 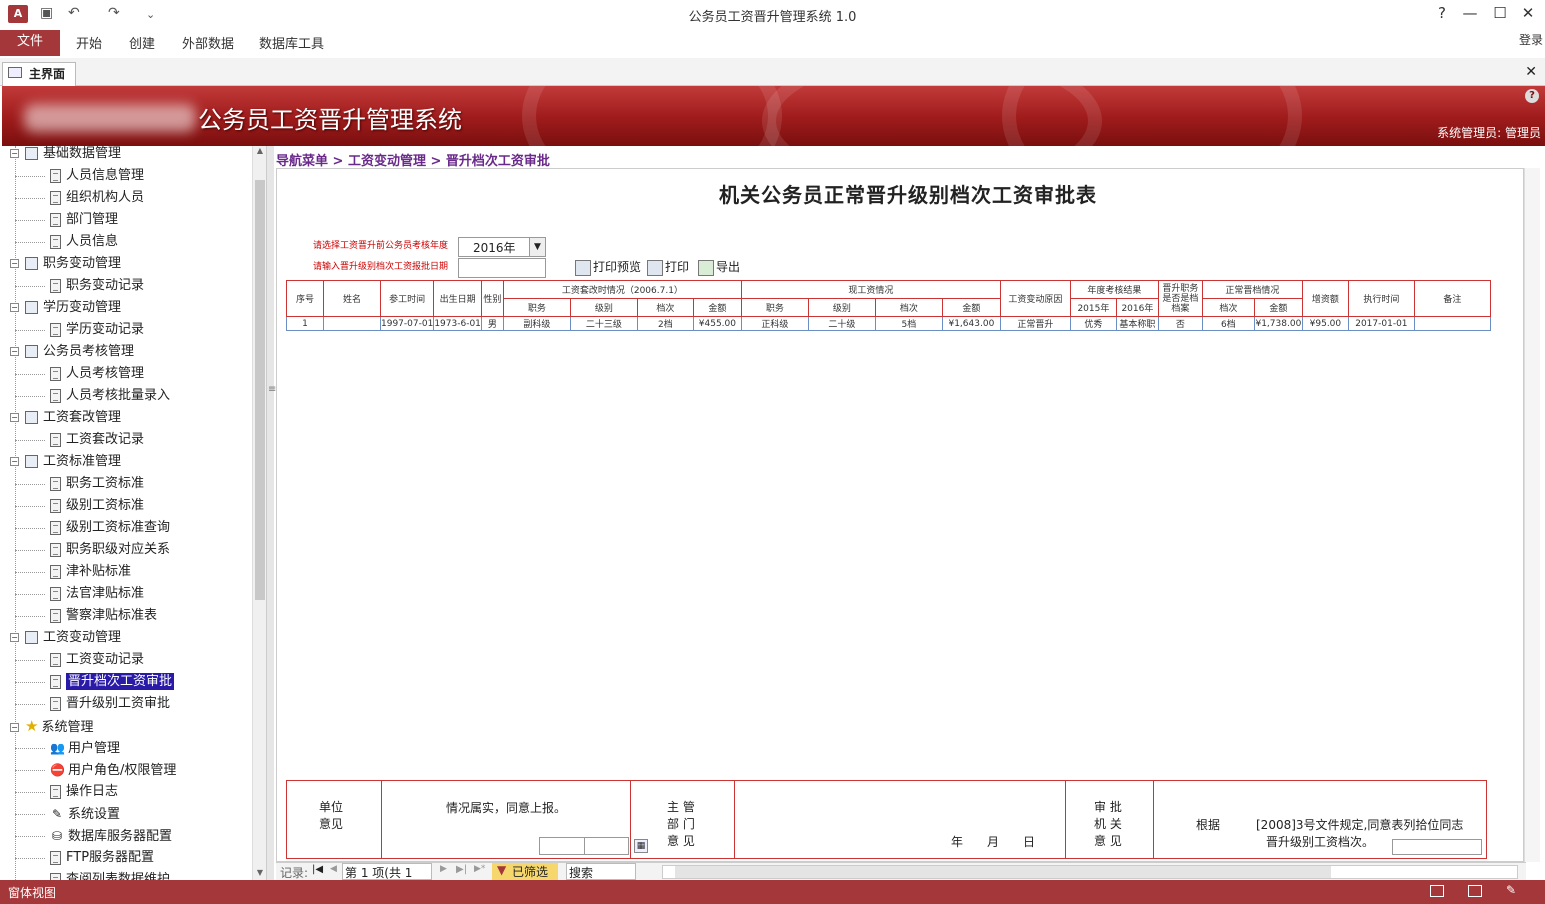 I want to click on breadcrumb: 导航菜单 > 工资变动管理 > 晋升档次工资审批, so click(x=413, y=159).